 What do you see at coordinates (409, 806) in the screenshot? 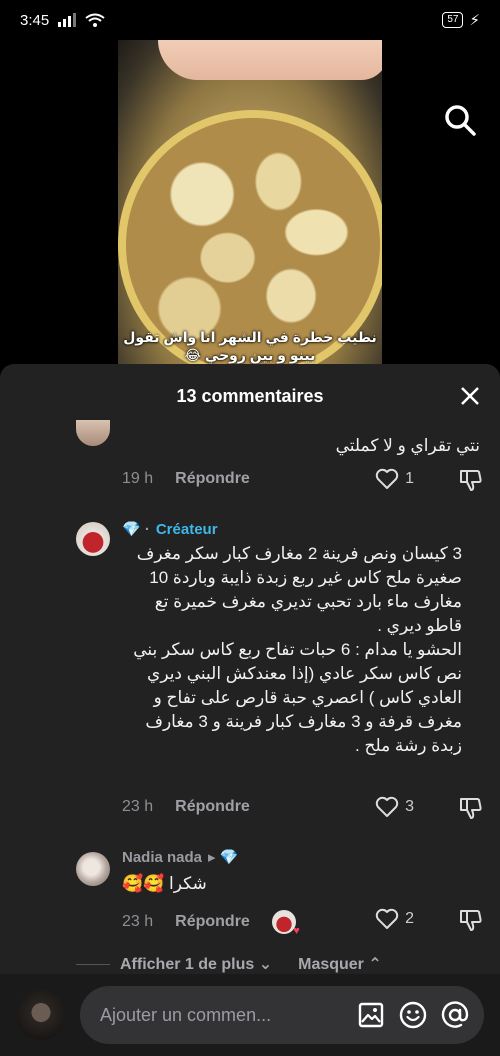
I see `like-count: 3` at bounding box center [409, 806].